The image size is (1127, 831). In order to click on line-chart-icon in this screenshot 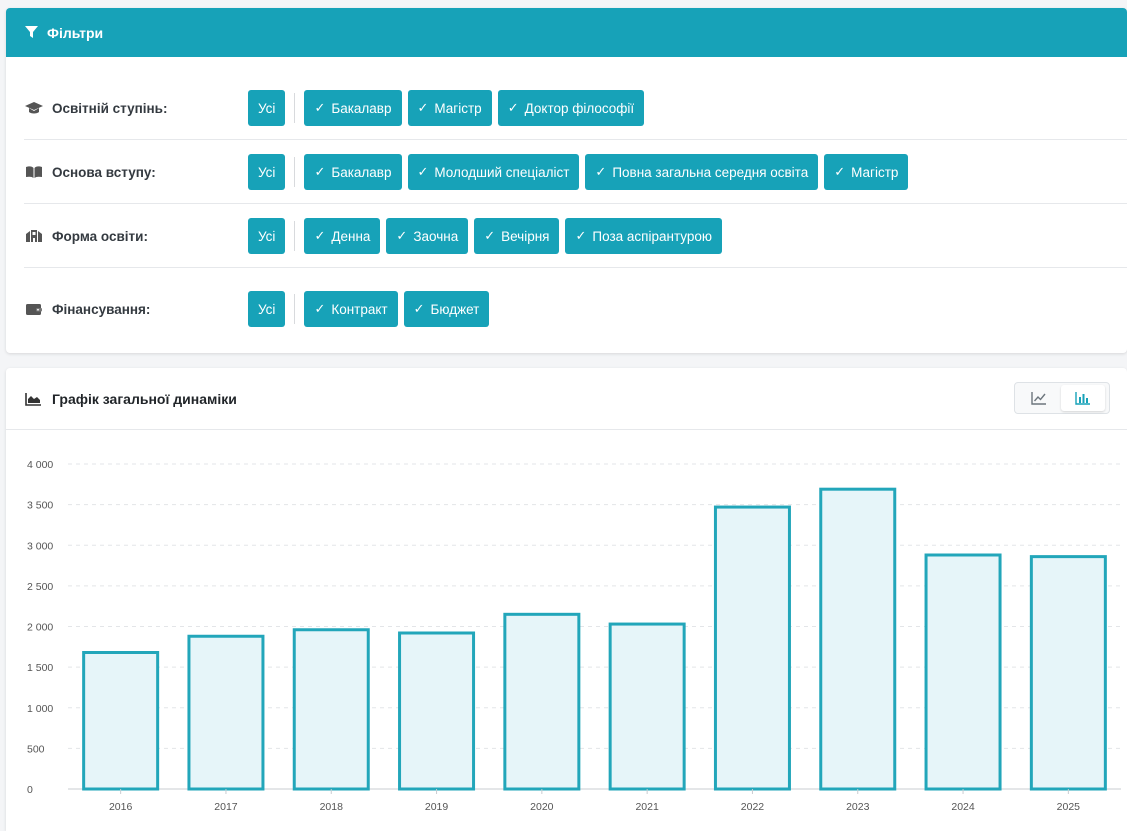, I will do `click(1038, 398)`.